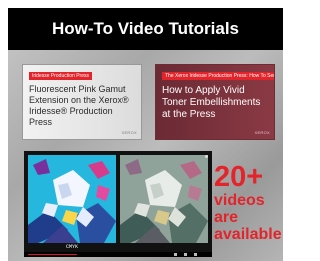 The width and height of the screenshot is (320, 261). I want to click on series-badge: Iridesse Production Press, so click(60, 76).